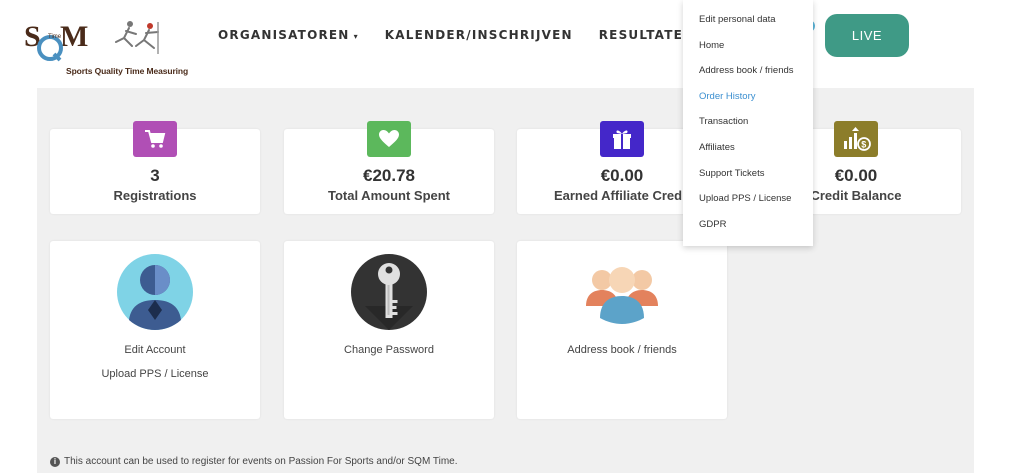  I want to click on menu-item-order-history: Order History, so click(748, 104).